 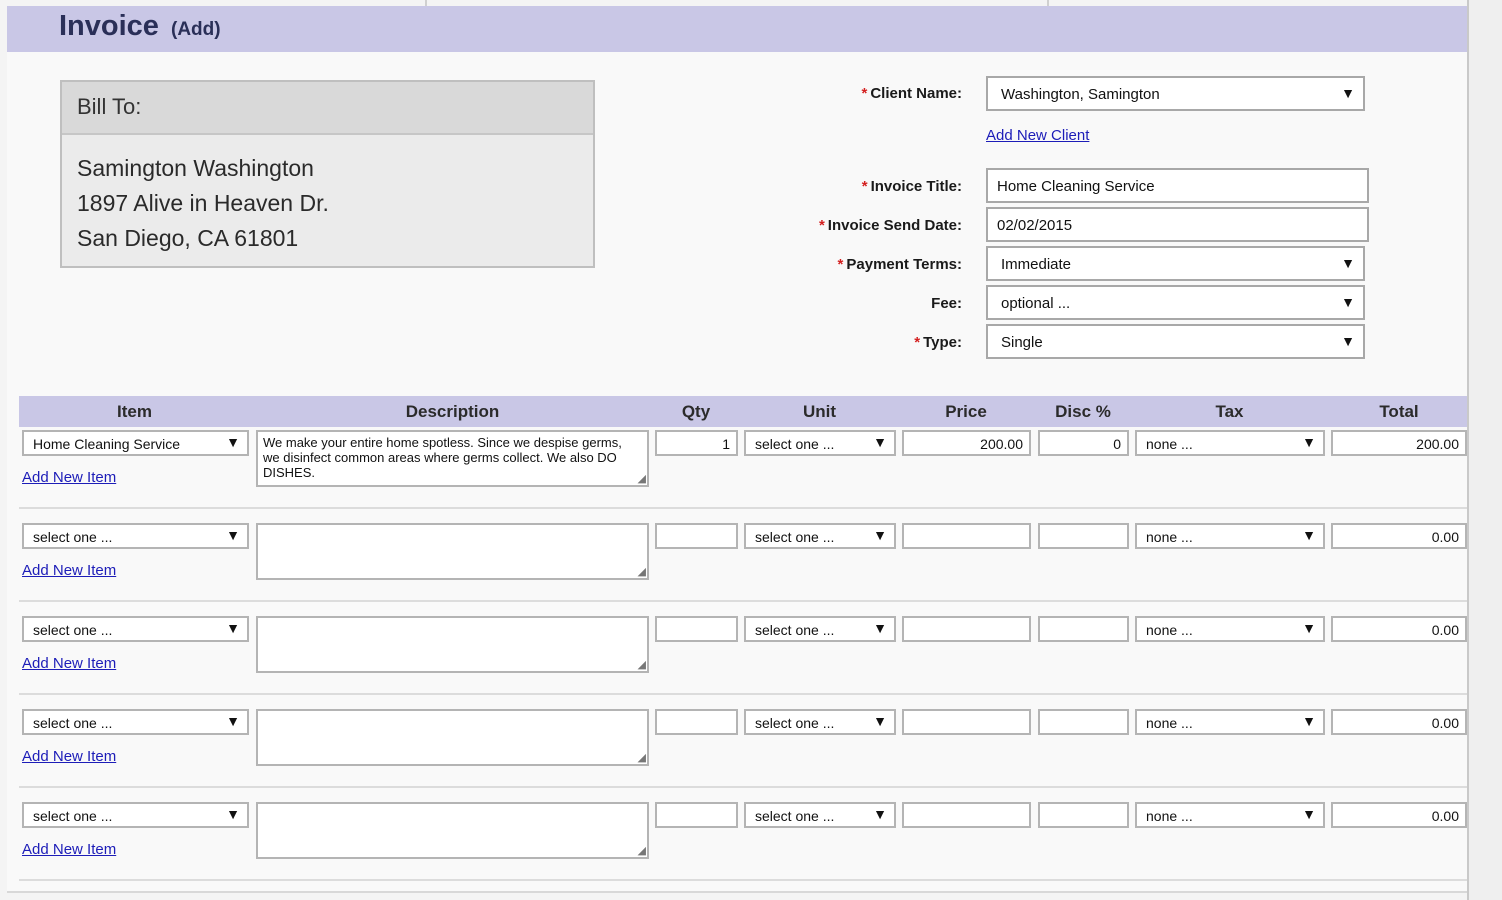 What do you see at coordinates (1036, 264) in the screenshot?
I see `payment-terms-value: Immediate` at bounding box center [1036, 264].